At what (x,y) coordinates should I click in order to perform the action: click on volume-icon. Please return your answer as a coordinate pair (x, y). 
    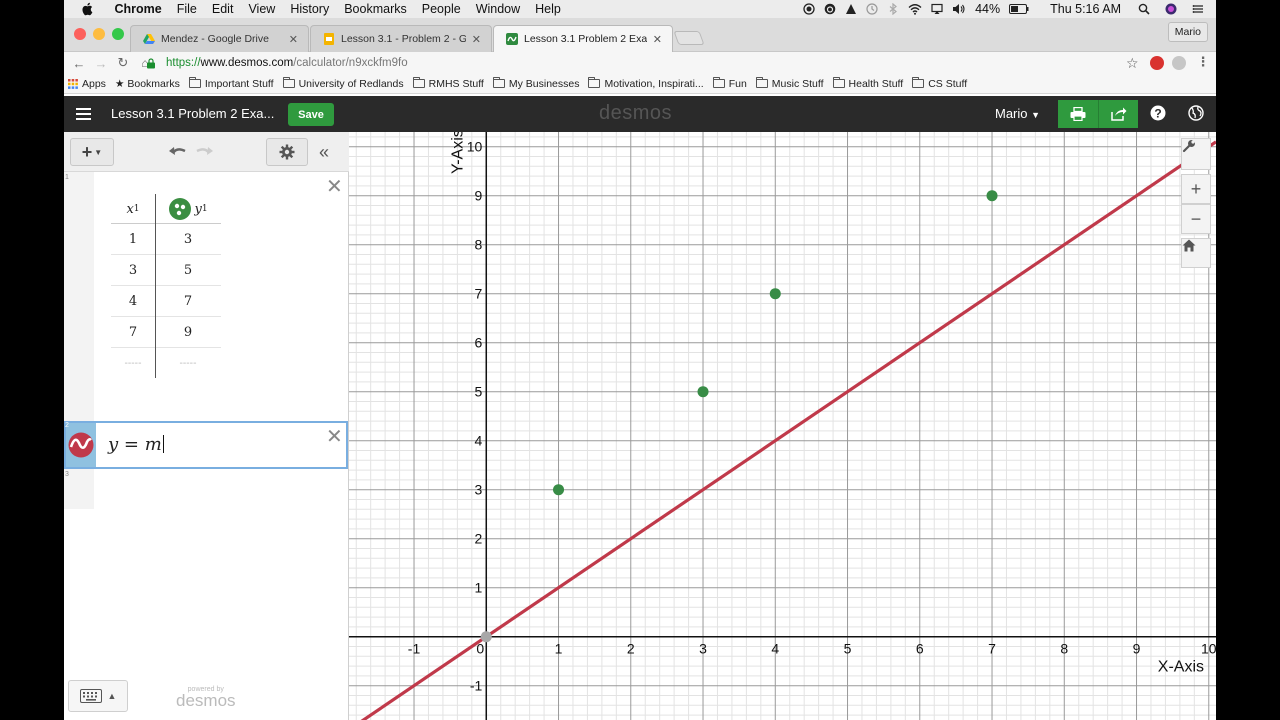
    Looking at the image, I should click on (959, 9).